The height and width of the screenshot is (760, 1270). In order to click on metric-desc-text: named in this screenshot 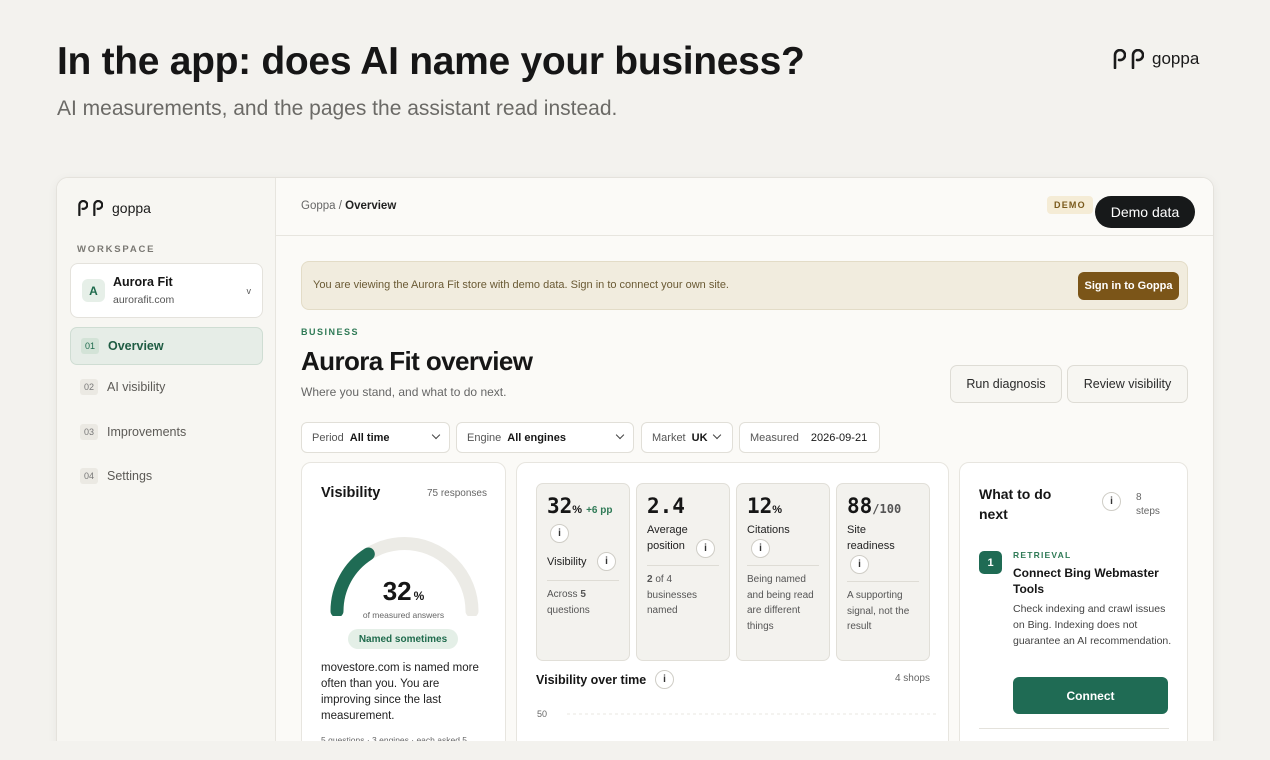, I will do `click(662, 610)`.